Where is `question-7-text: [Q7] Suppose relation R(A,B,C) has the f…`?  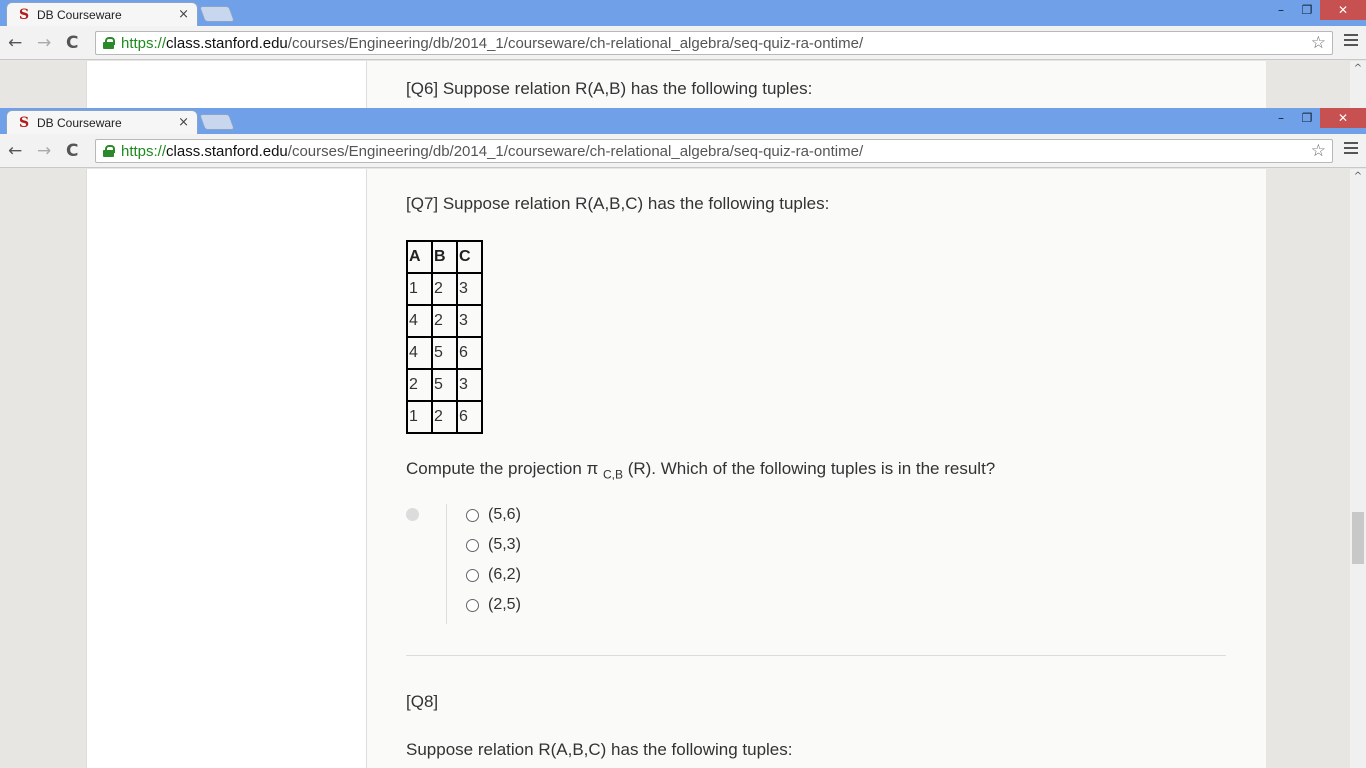 question-7-text: [Q7] Suppose relation R(A,B,C) has the f… is located at coordinates (618, 203).